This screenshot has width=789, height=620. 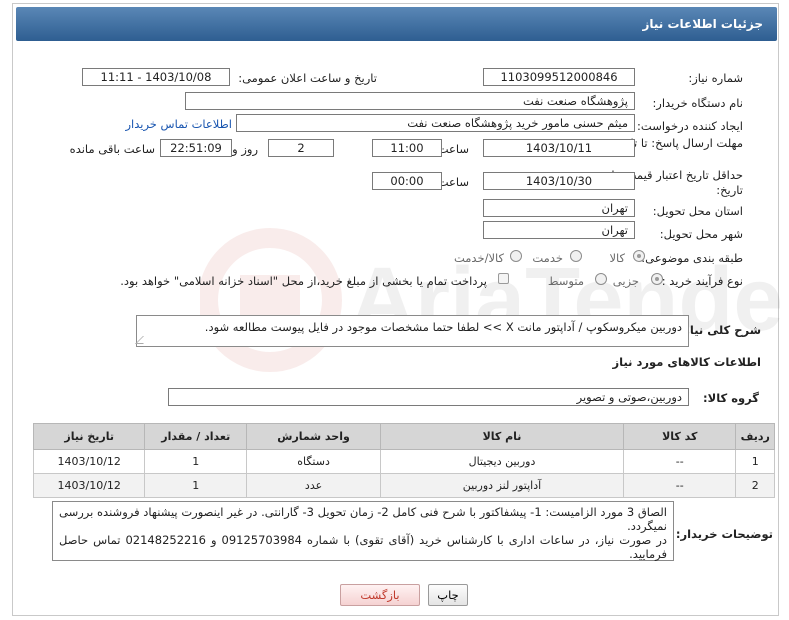 I want to click on category-label: طبقه بندی موضوعی:, so click(x=692, y=258).